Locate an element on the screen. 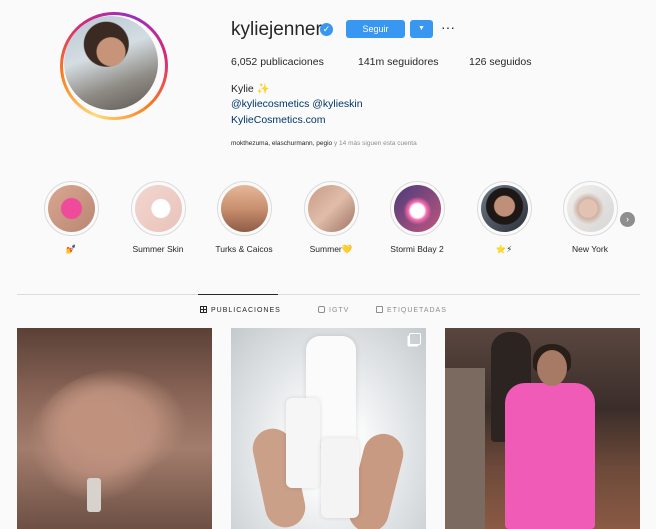 The image size is (656, 529). multi-photo-icon is located at coordinates (415, 339).